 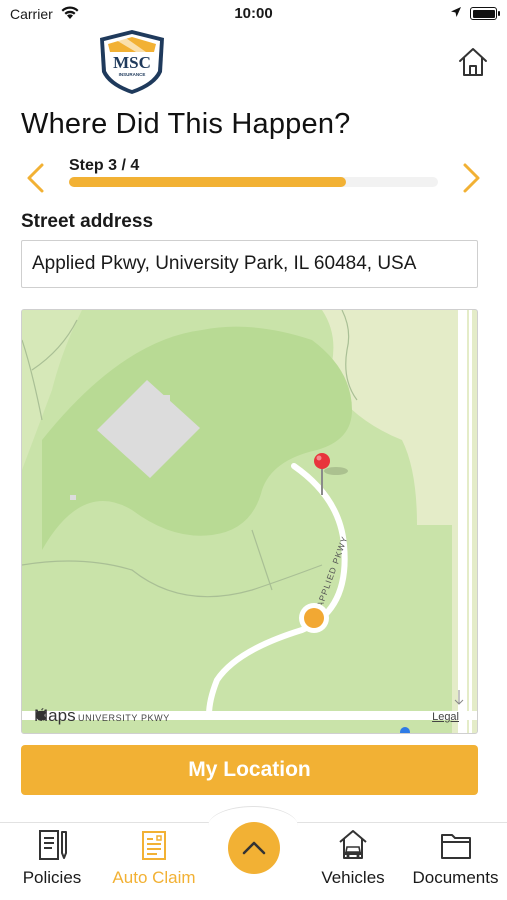 I want to click on chevron-right-icon, so click(x=471, y=178).